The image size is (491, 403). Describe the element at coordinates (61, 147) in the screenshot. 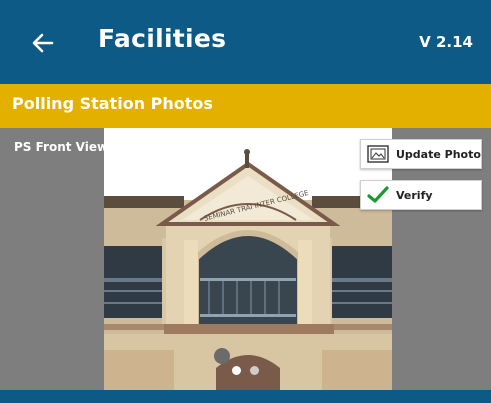

I see `photo-label: PS Front View` at that location.